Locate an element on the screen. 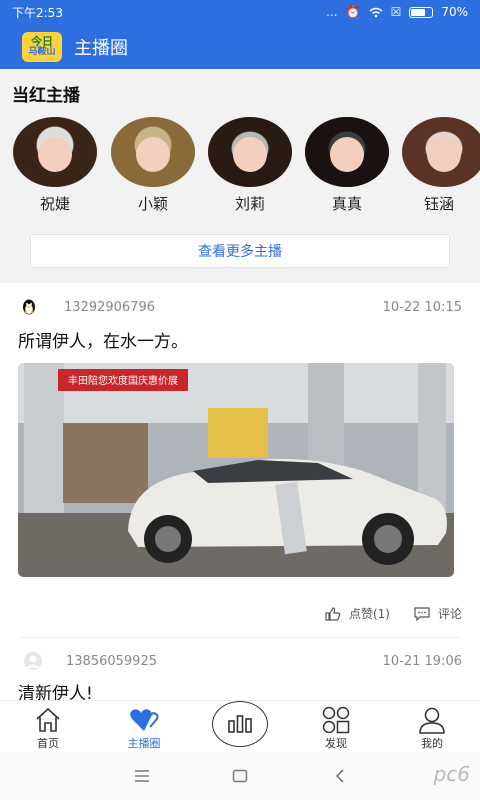 The image size is (480, 800). host-item: 祝婕 is located at coordinates (55, 165).